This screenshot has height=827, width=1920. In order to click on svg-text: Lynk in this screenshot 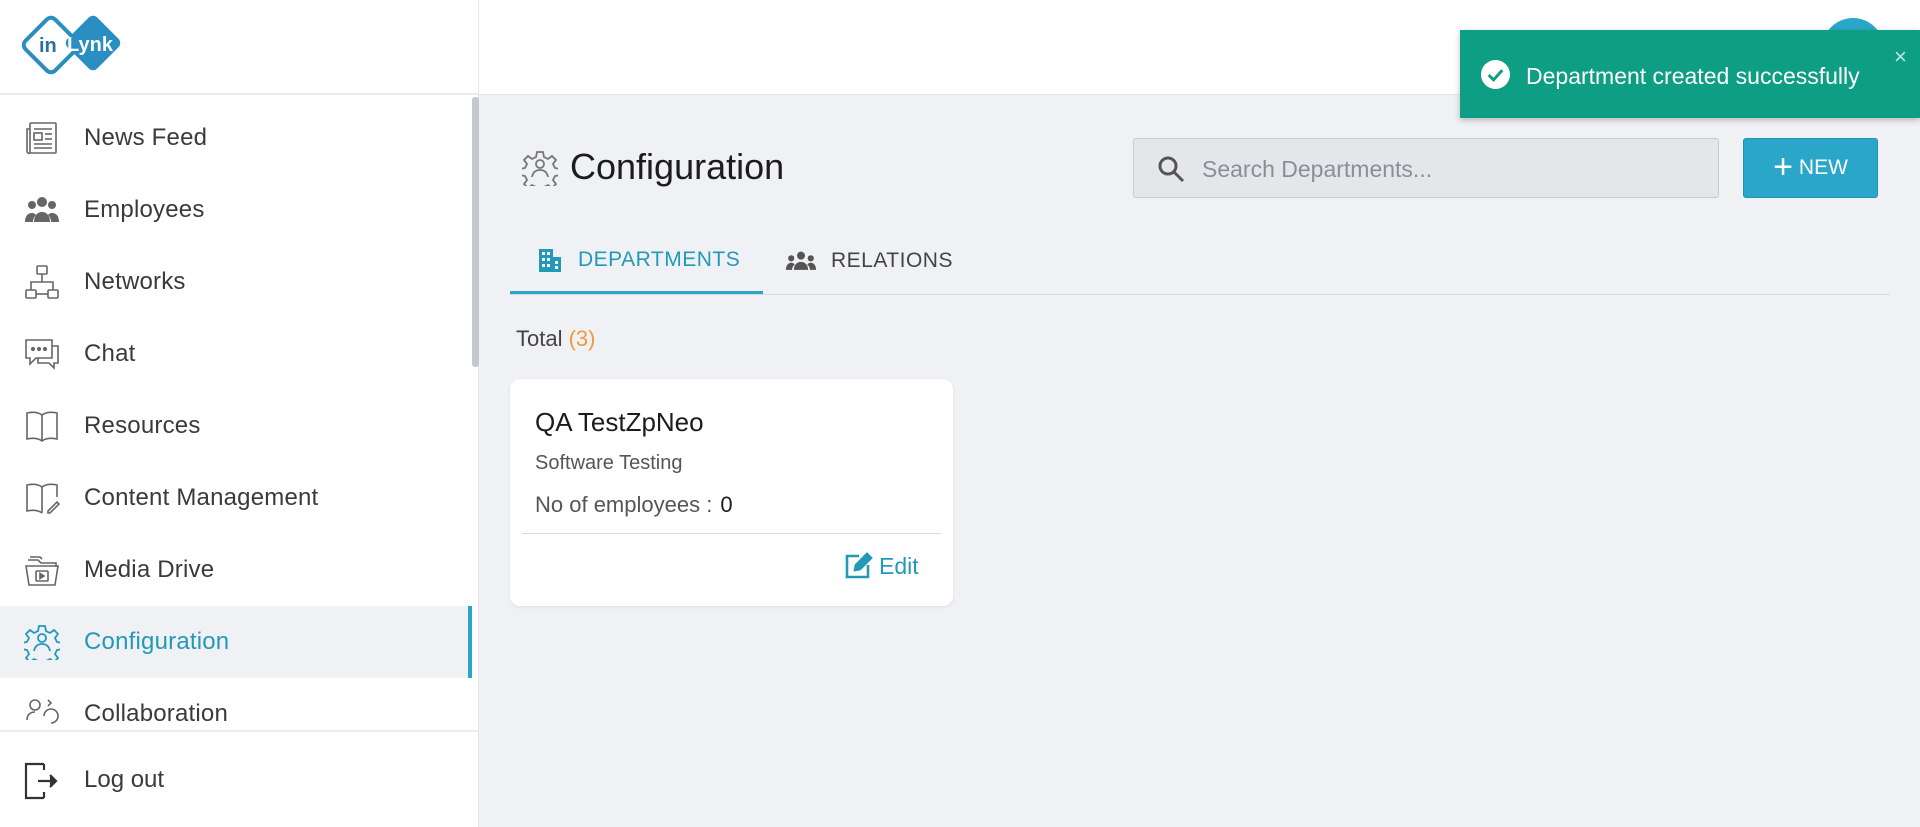, I will do `click(90, 45)`.